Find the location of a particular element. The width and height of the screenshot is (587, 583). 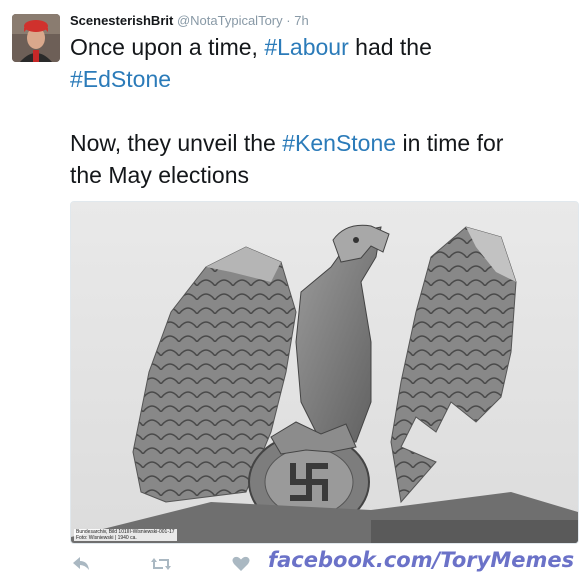

hashtag-labour: #Labour is located at coordinates (306, 47).